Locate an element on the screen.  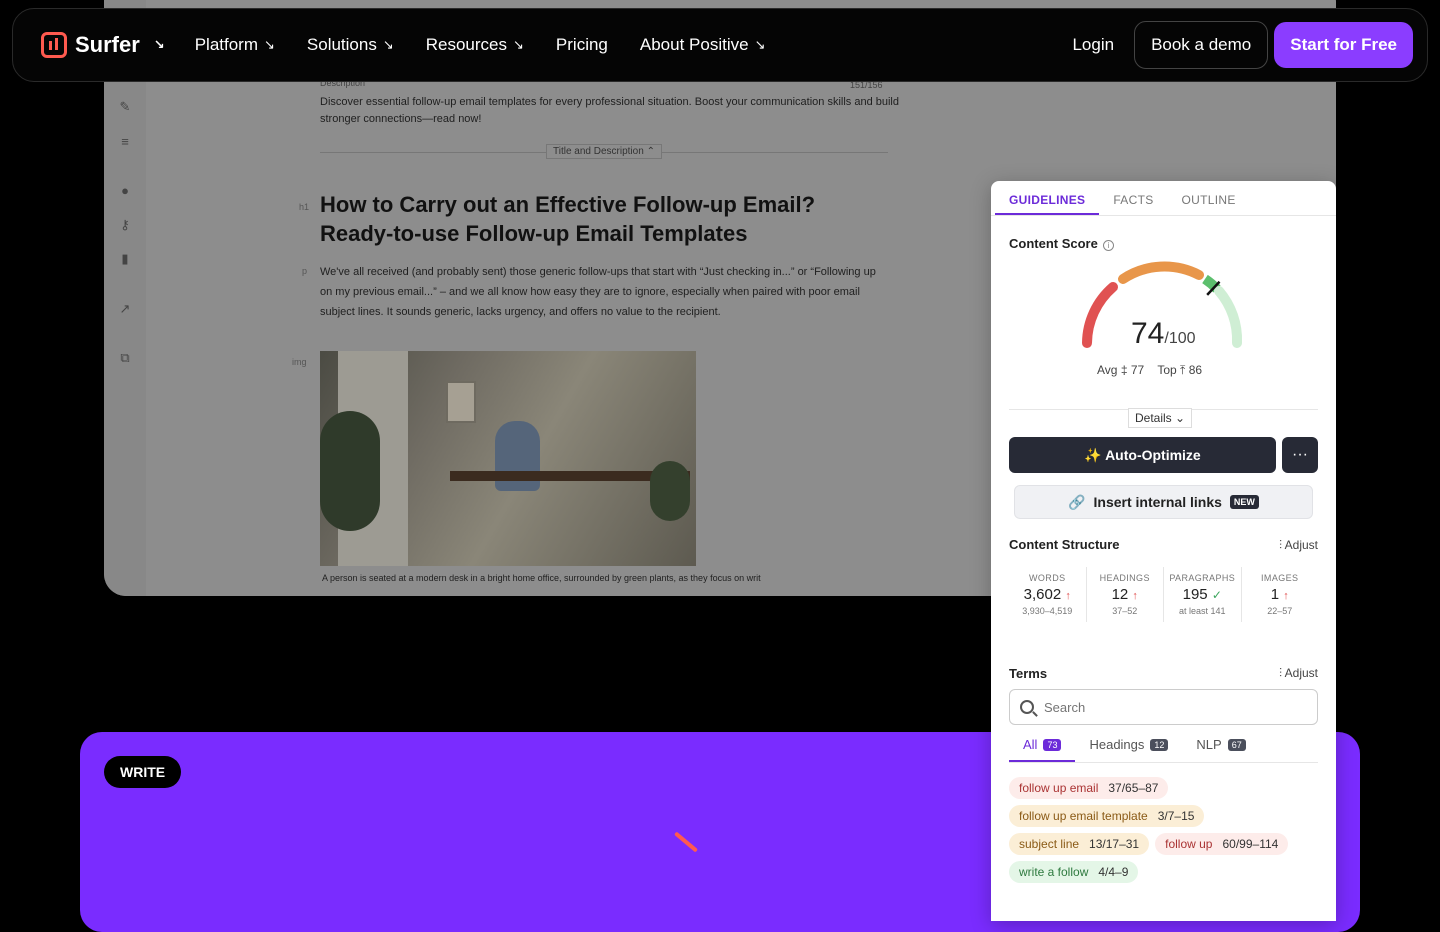
avg-icon: ‡ is located at coordinates (1124, 370).